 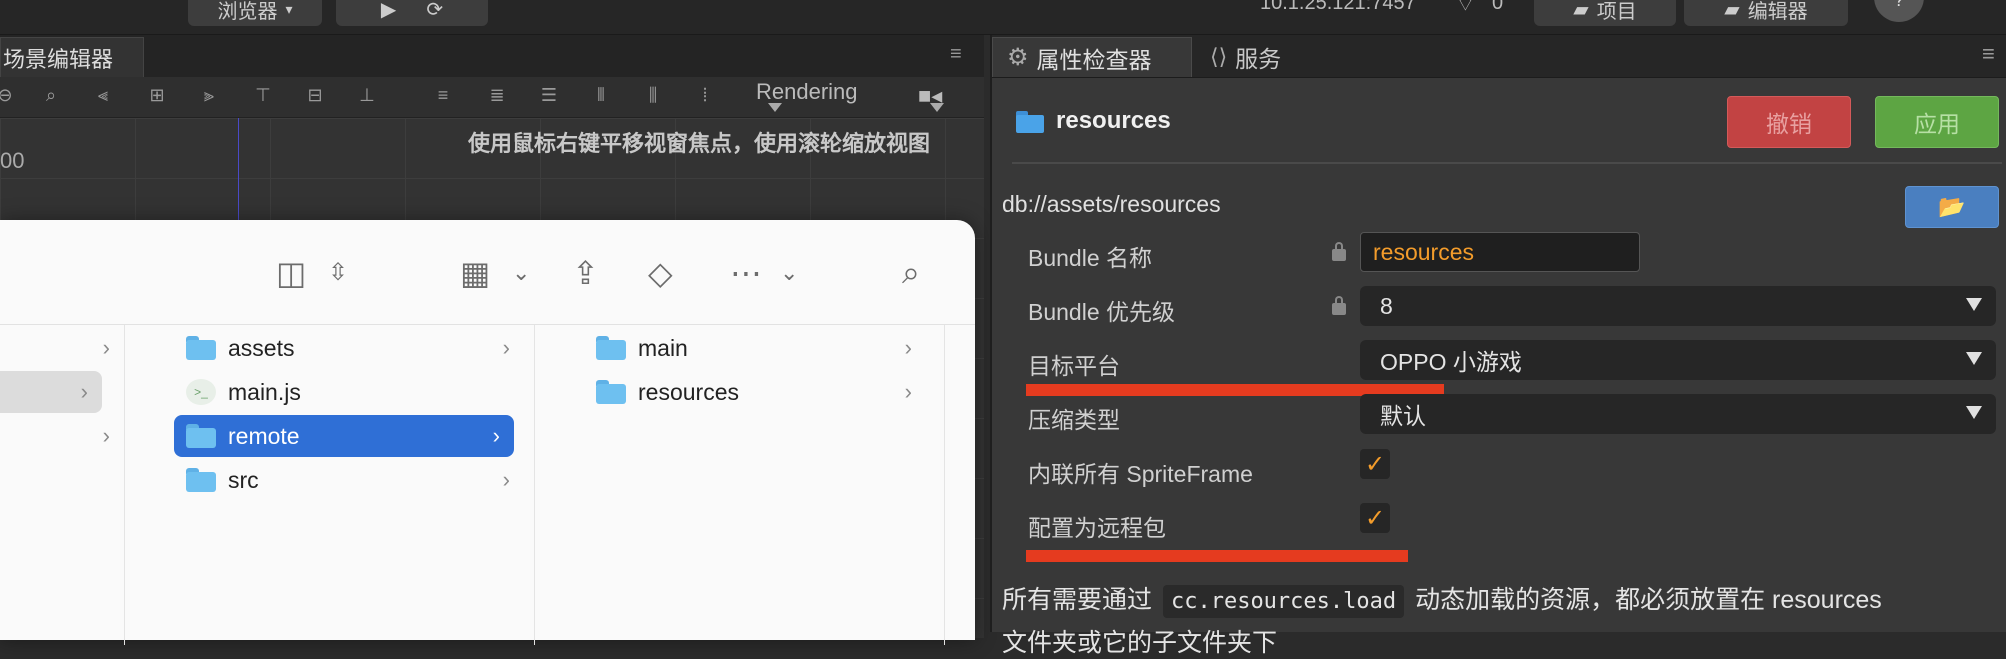 I want to click on play-icon: ▶, so click(x=388, y=11).